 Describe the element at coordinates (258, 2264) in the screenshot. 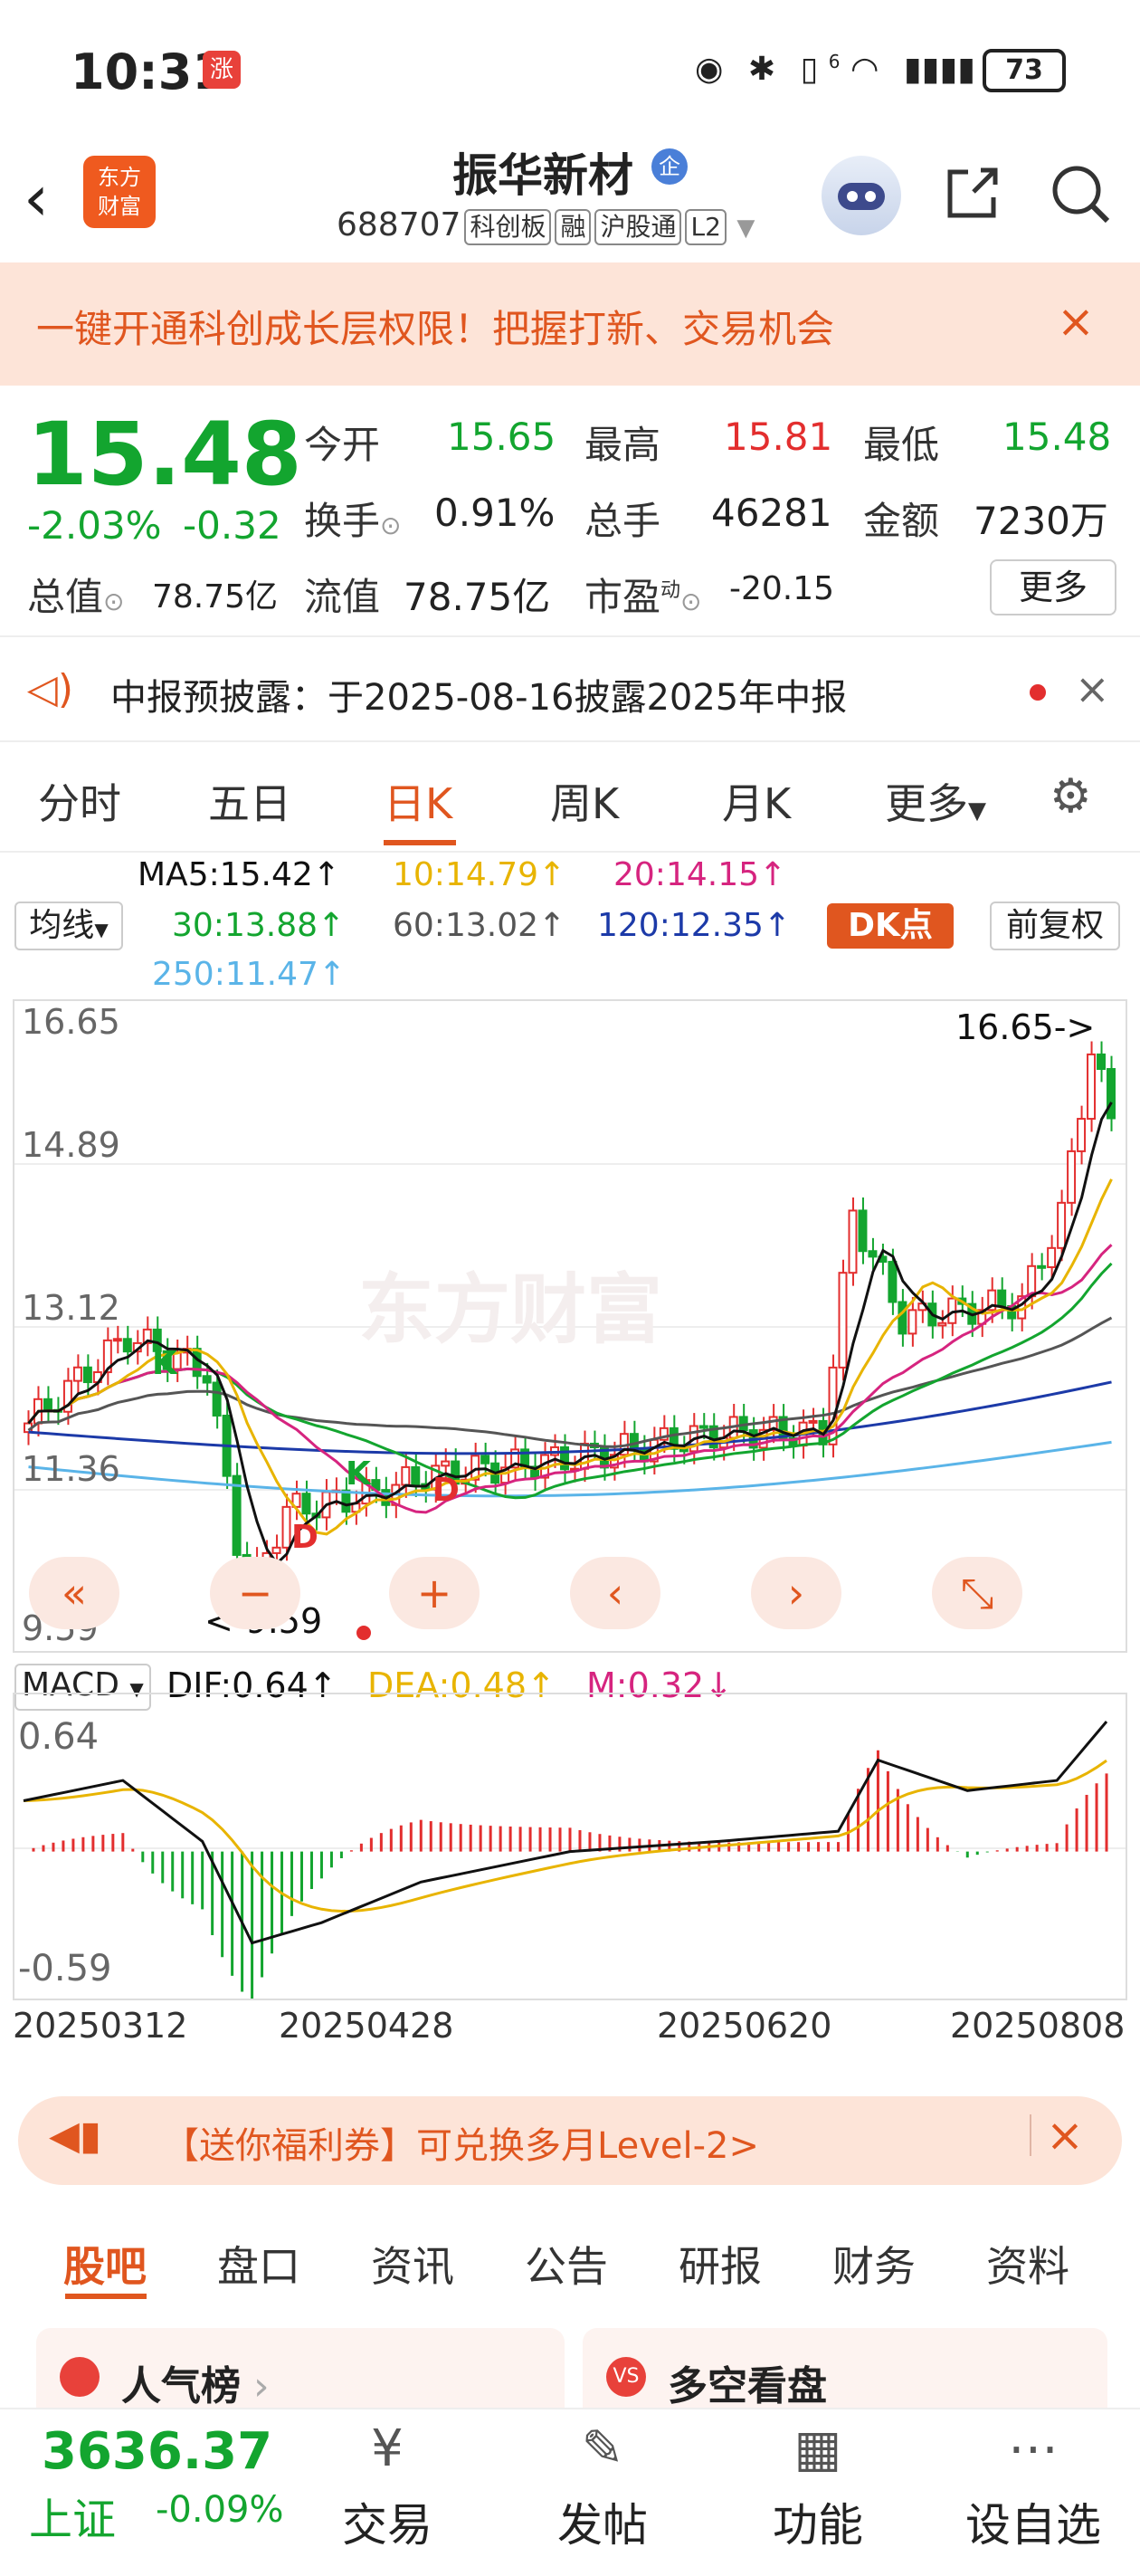

I see `tab-pankou: 盘口` at that location.